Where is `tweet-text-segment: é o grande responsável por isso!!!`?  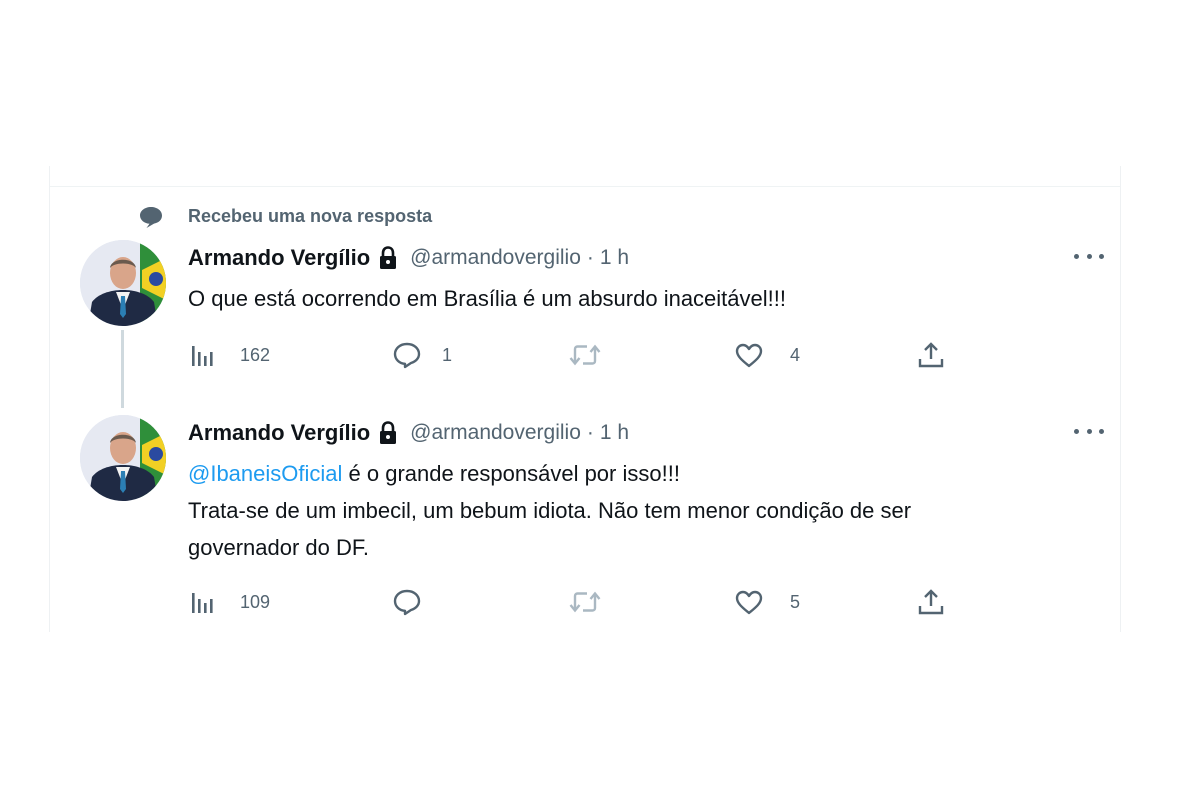
tweet-text-segment: é o grande responsável por isso!!! is located at coordinates (511, 473).